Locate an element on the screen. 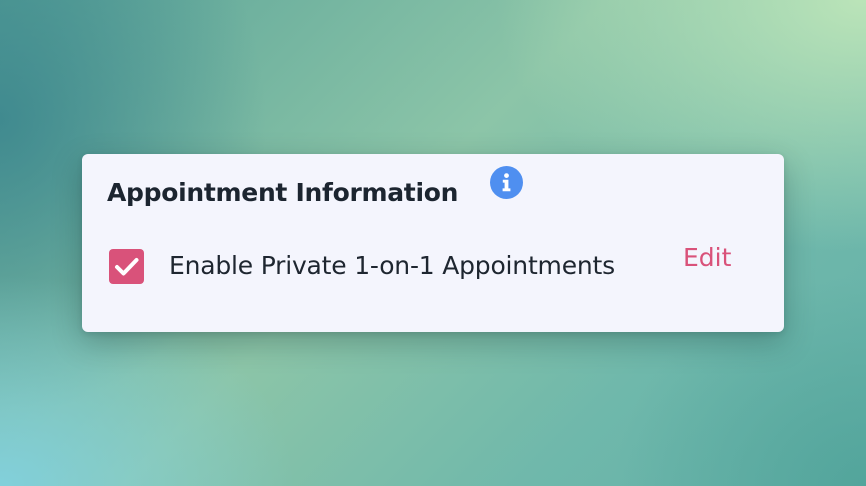 The width and height of the screenshot is (866, 486). enable-private-appointments-label: Enable Private 1-on-1 Appointments is located at coordinates (392, 265).